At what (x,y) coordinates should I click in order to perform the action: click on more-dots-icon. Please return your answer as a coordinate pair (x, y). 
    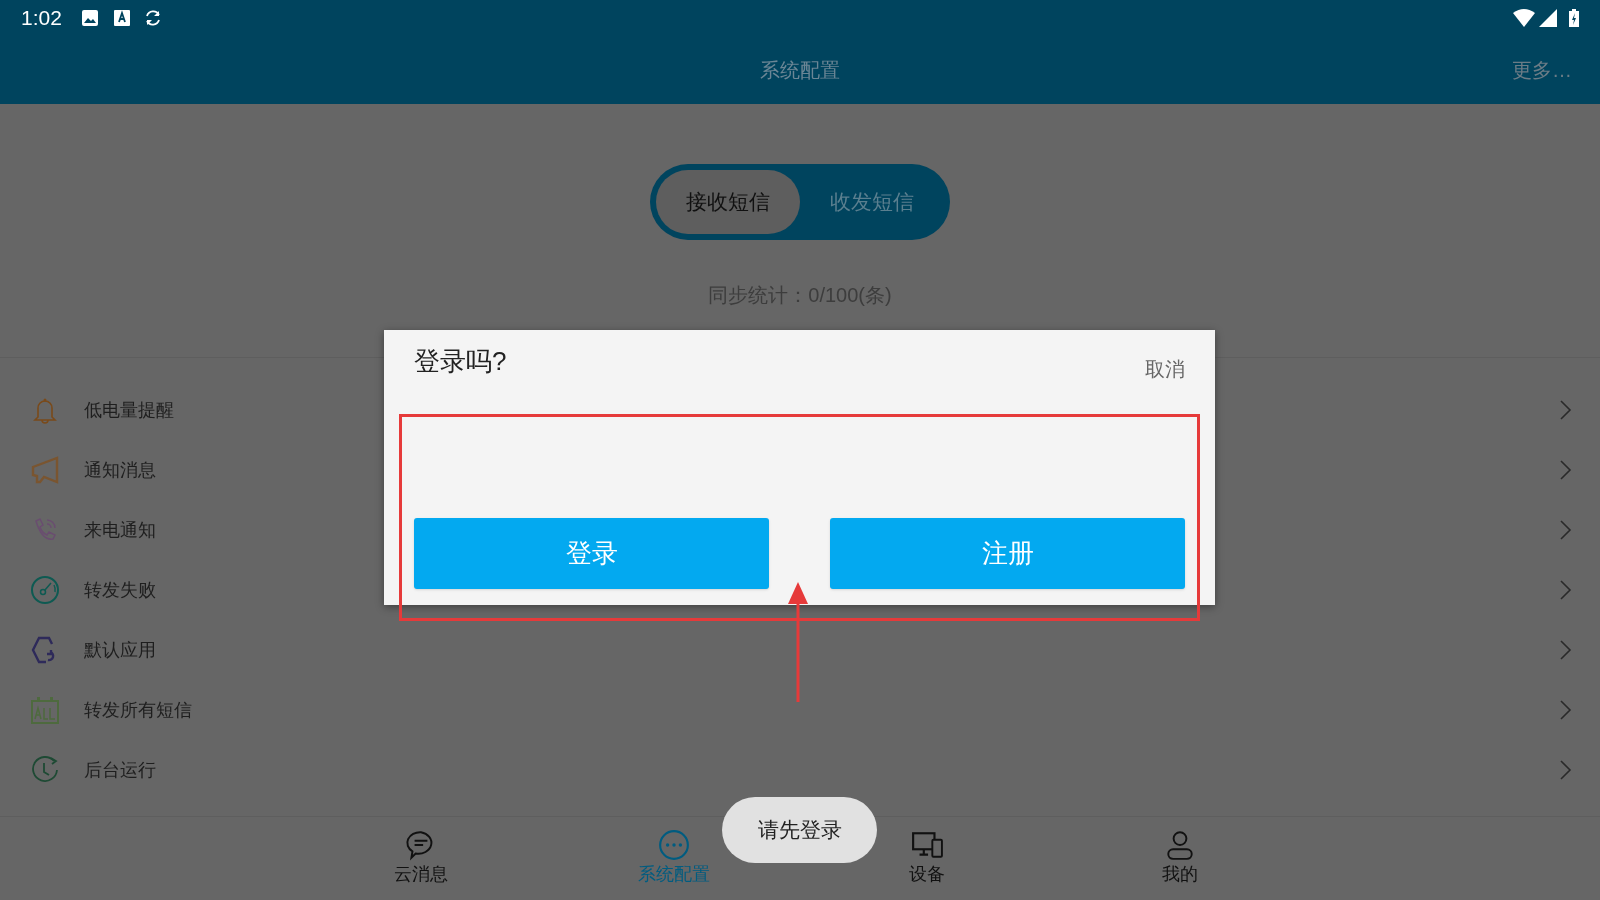
    Looking at the image, I should click on (673, 845).